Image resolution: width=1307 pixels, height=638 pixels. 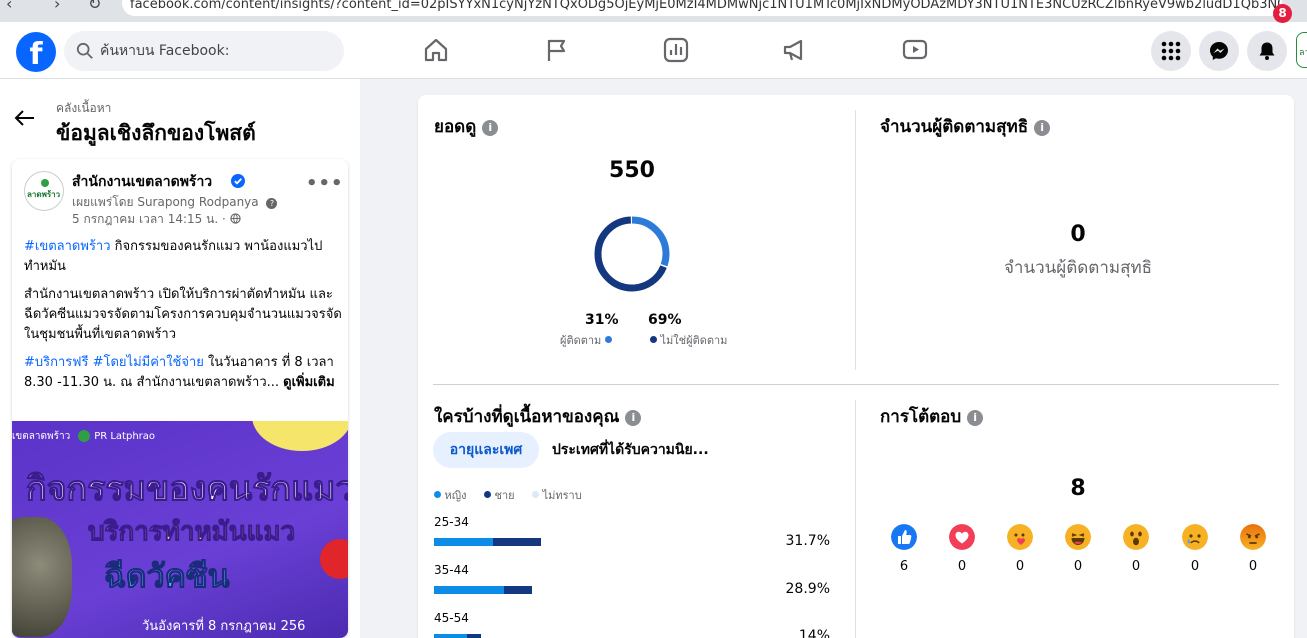 I want to click on post-more-options-icon: •••, so click(x=325, y=183).